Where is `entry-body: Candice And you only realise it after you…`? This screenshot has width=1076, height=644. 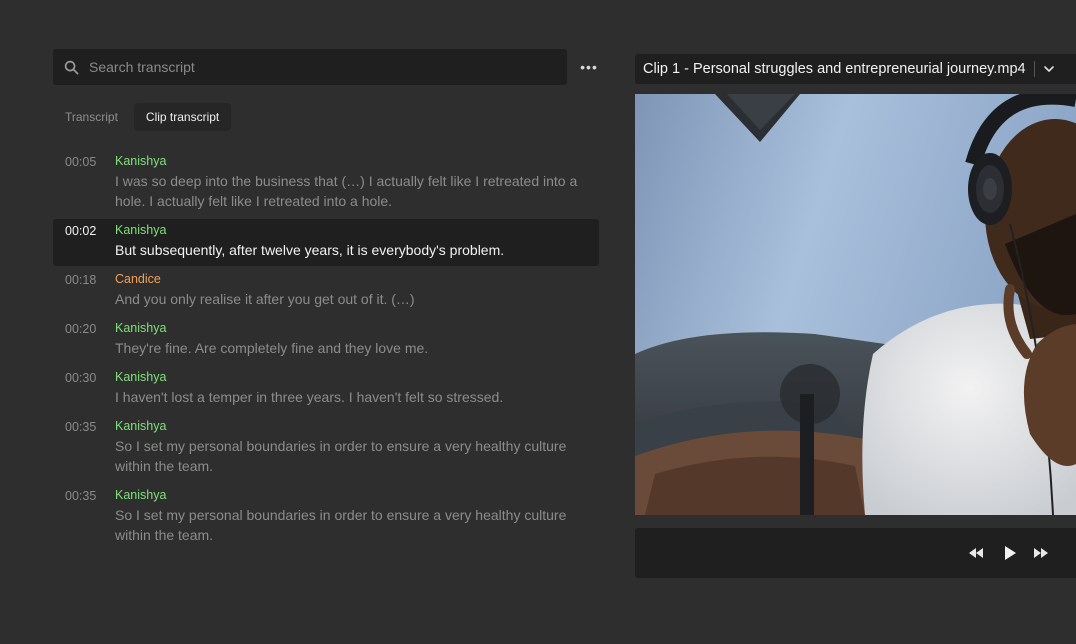 entry-body: Candice And you only realise it after you… is located at coordinates (351, 290).